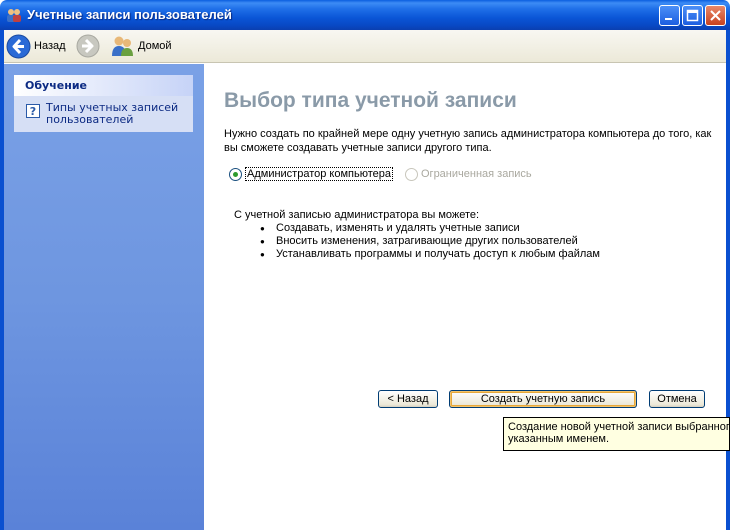 This screenshot has height=530, width=730. I want to click on forward-arrow-icon, so click(88, 46).